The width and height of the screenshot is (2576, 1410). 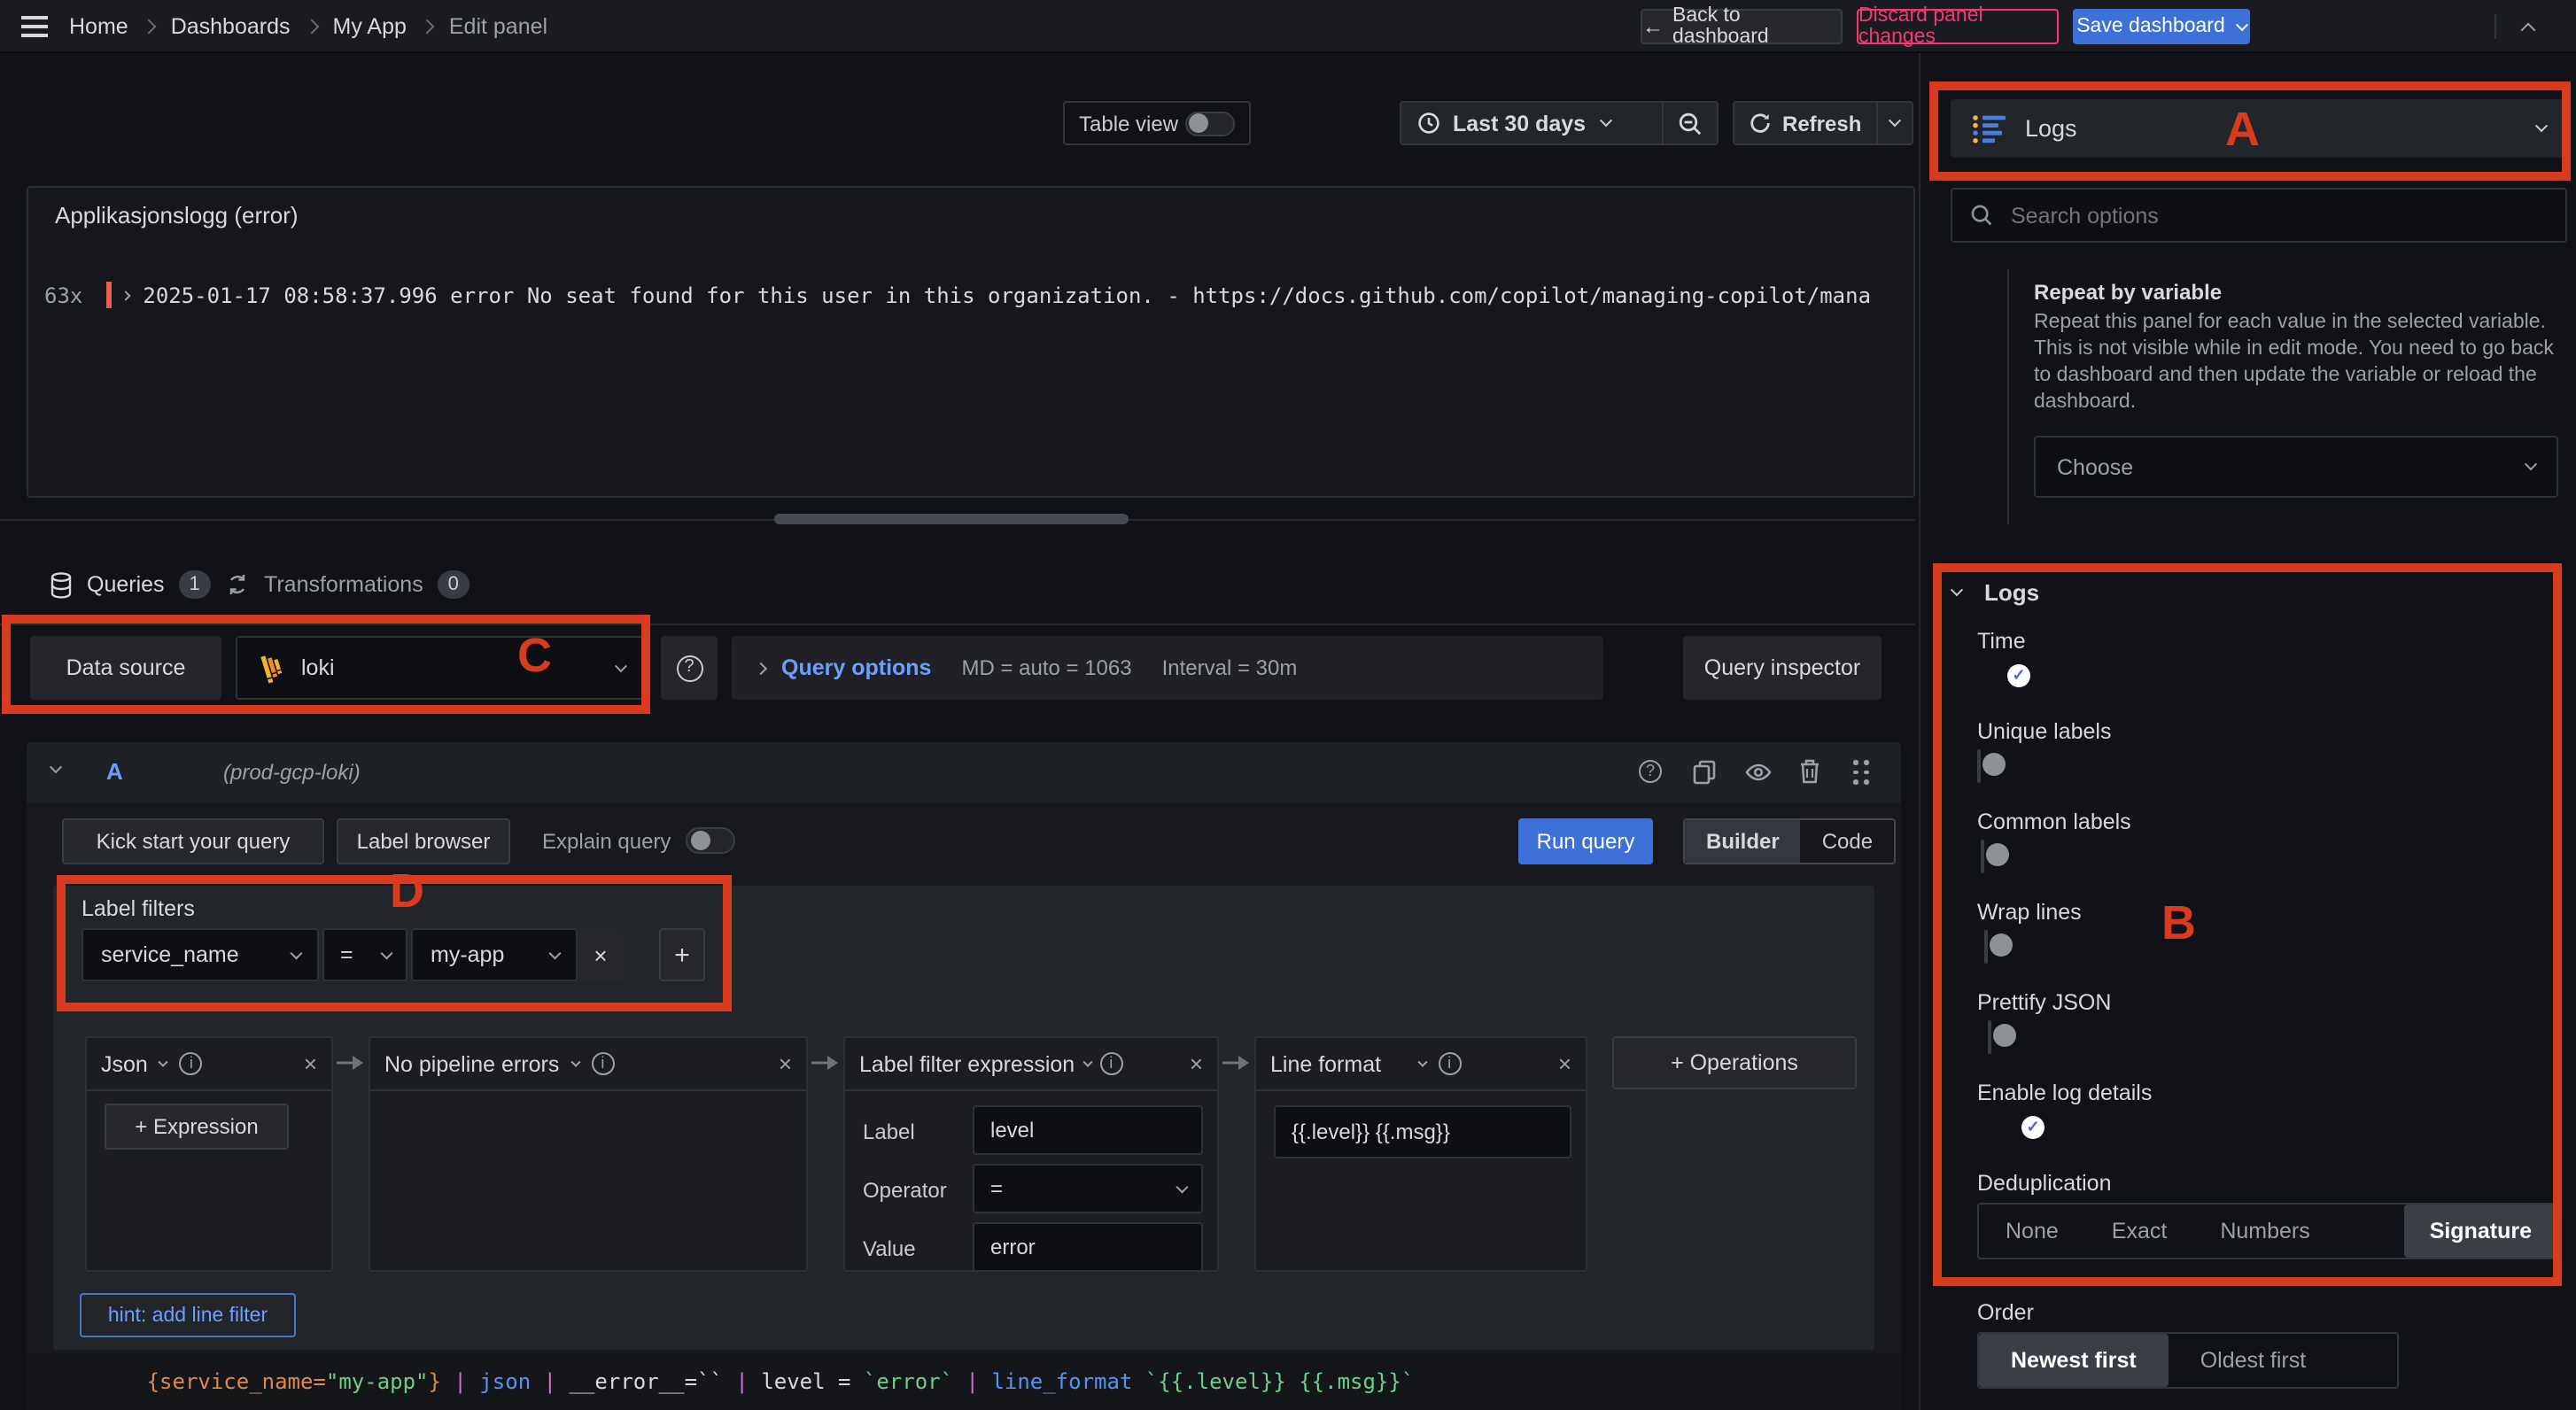 I want to click on expand-chevron-icon, so click(x=761, y=668).